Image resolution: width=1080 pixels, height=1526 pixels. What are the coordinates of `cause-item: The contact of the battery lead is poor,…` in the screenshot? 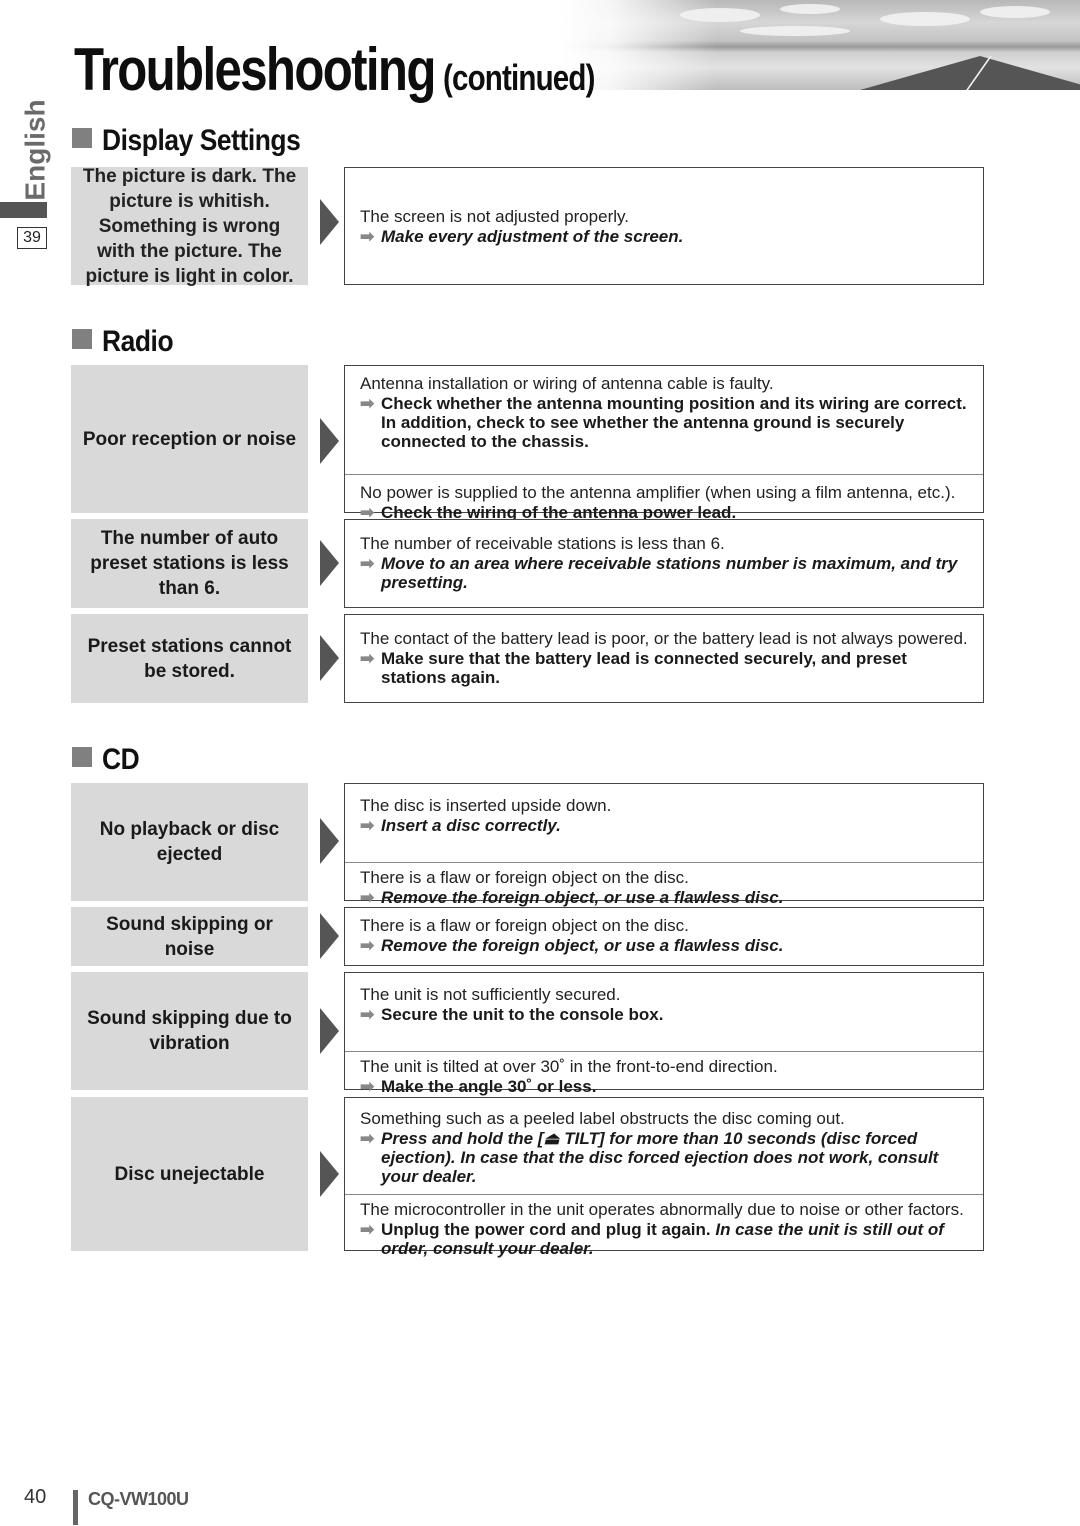 It's located at (664, 658).